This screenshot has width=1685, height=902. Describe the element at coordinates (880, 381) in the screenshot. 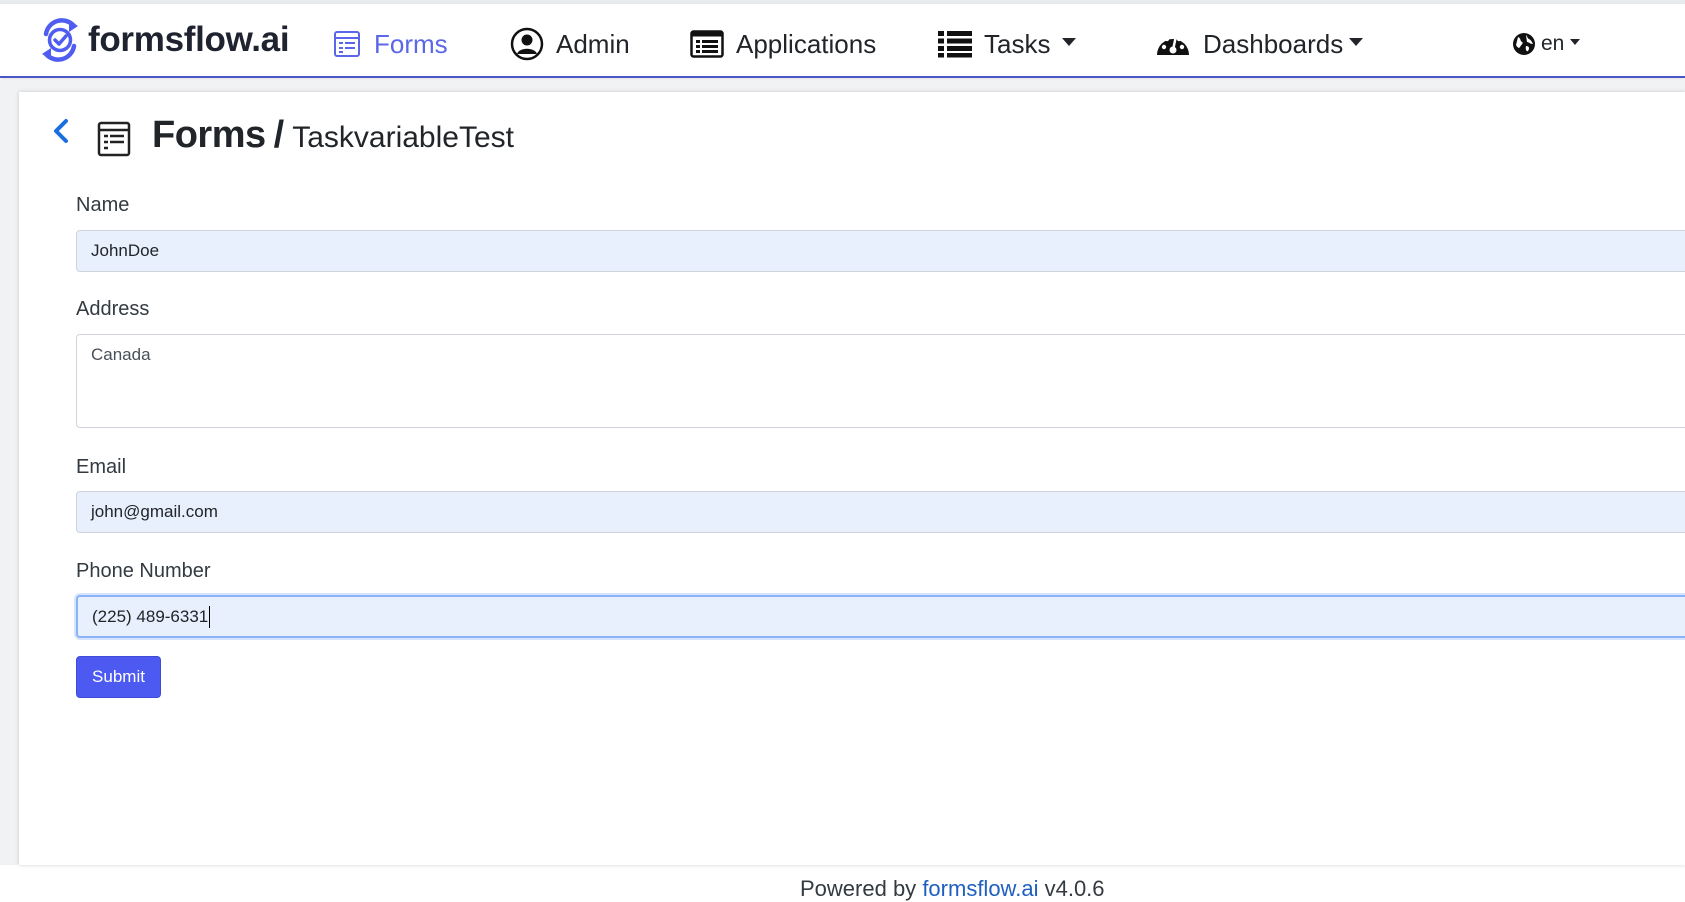

I see `address-textarea: Canada` at that location.